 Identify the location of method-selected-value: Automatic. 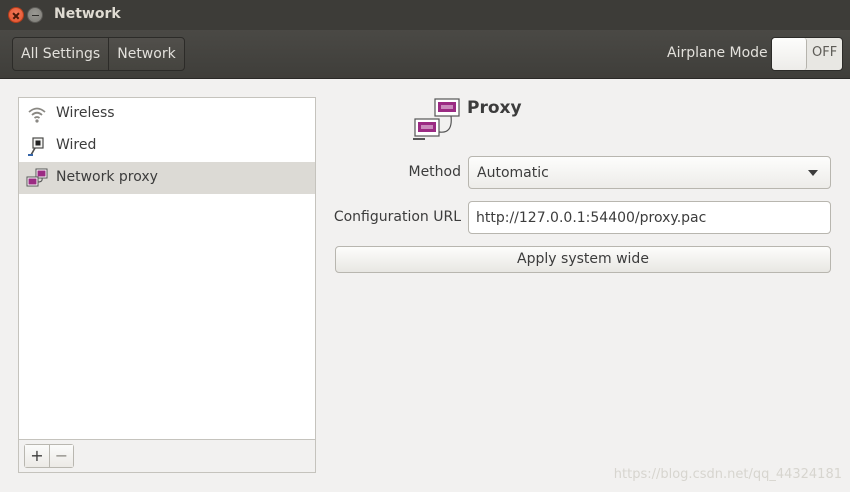
(513, 173).